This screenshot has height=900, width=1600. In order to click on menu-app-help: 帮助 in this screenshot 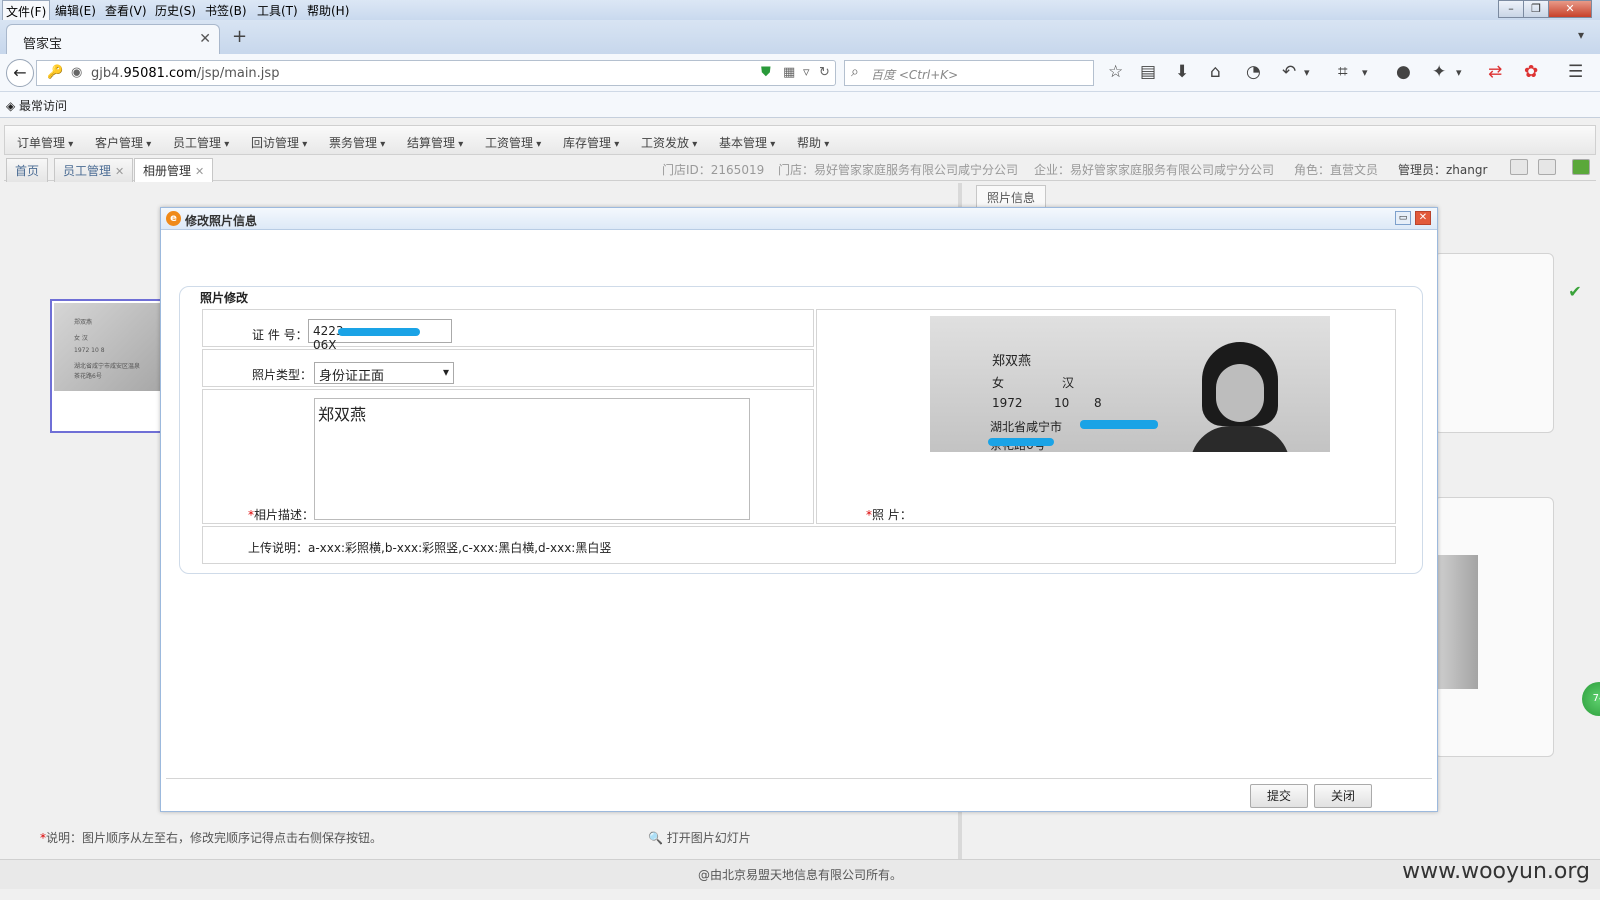, I will do `click(813, 142)`.